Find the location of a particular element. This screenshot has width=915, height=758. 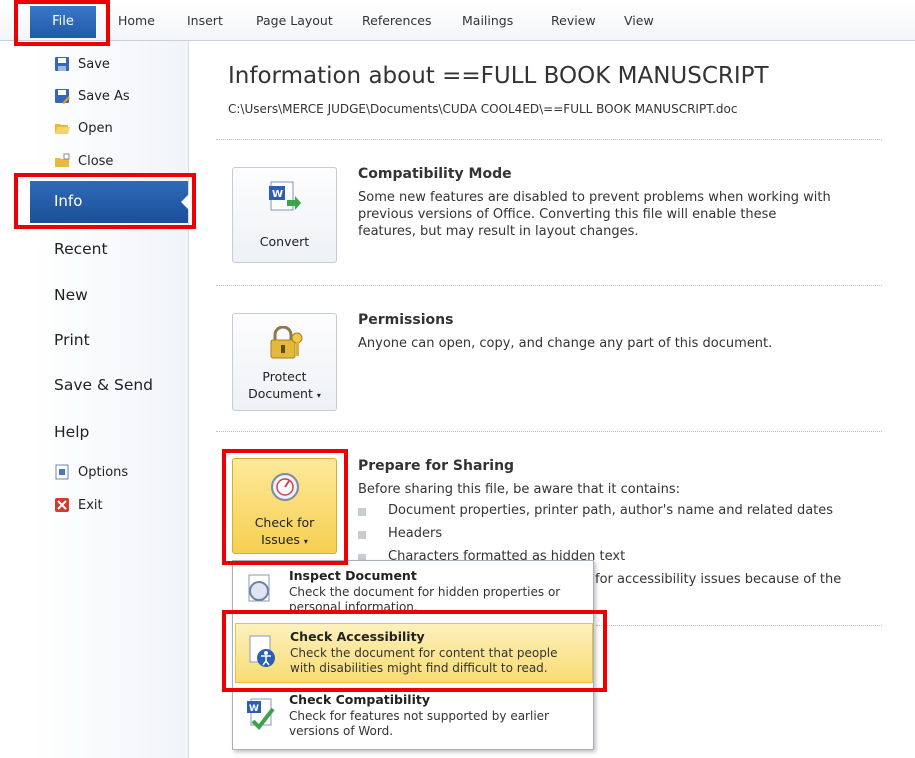

nav-open: Open is located at coordinates (83, 128).